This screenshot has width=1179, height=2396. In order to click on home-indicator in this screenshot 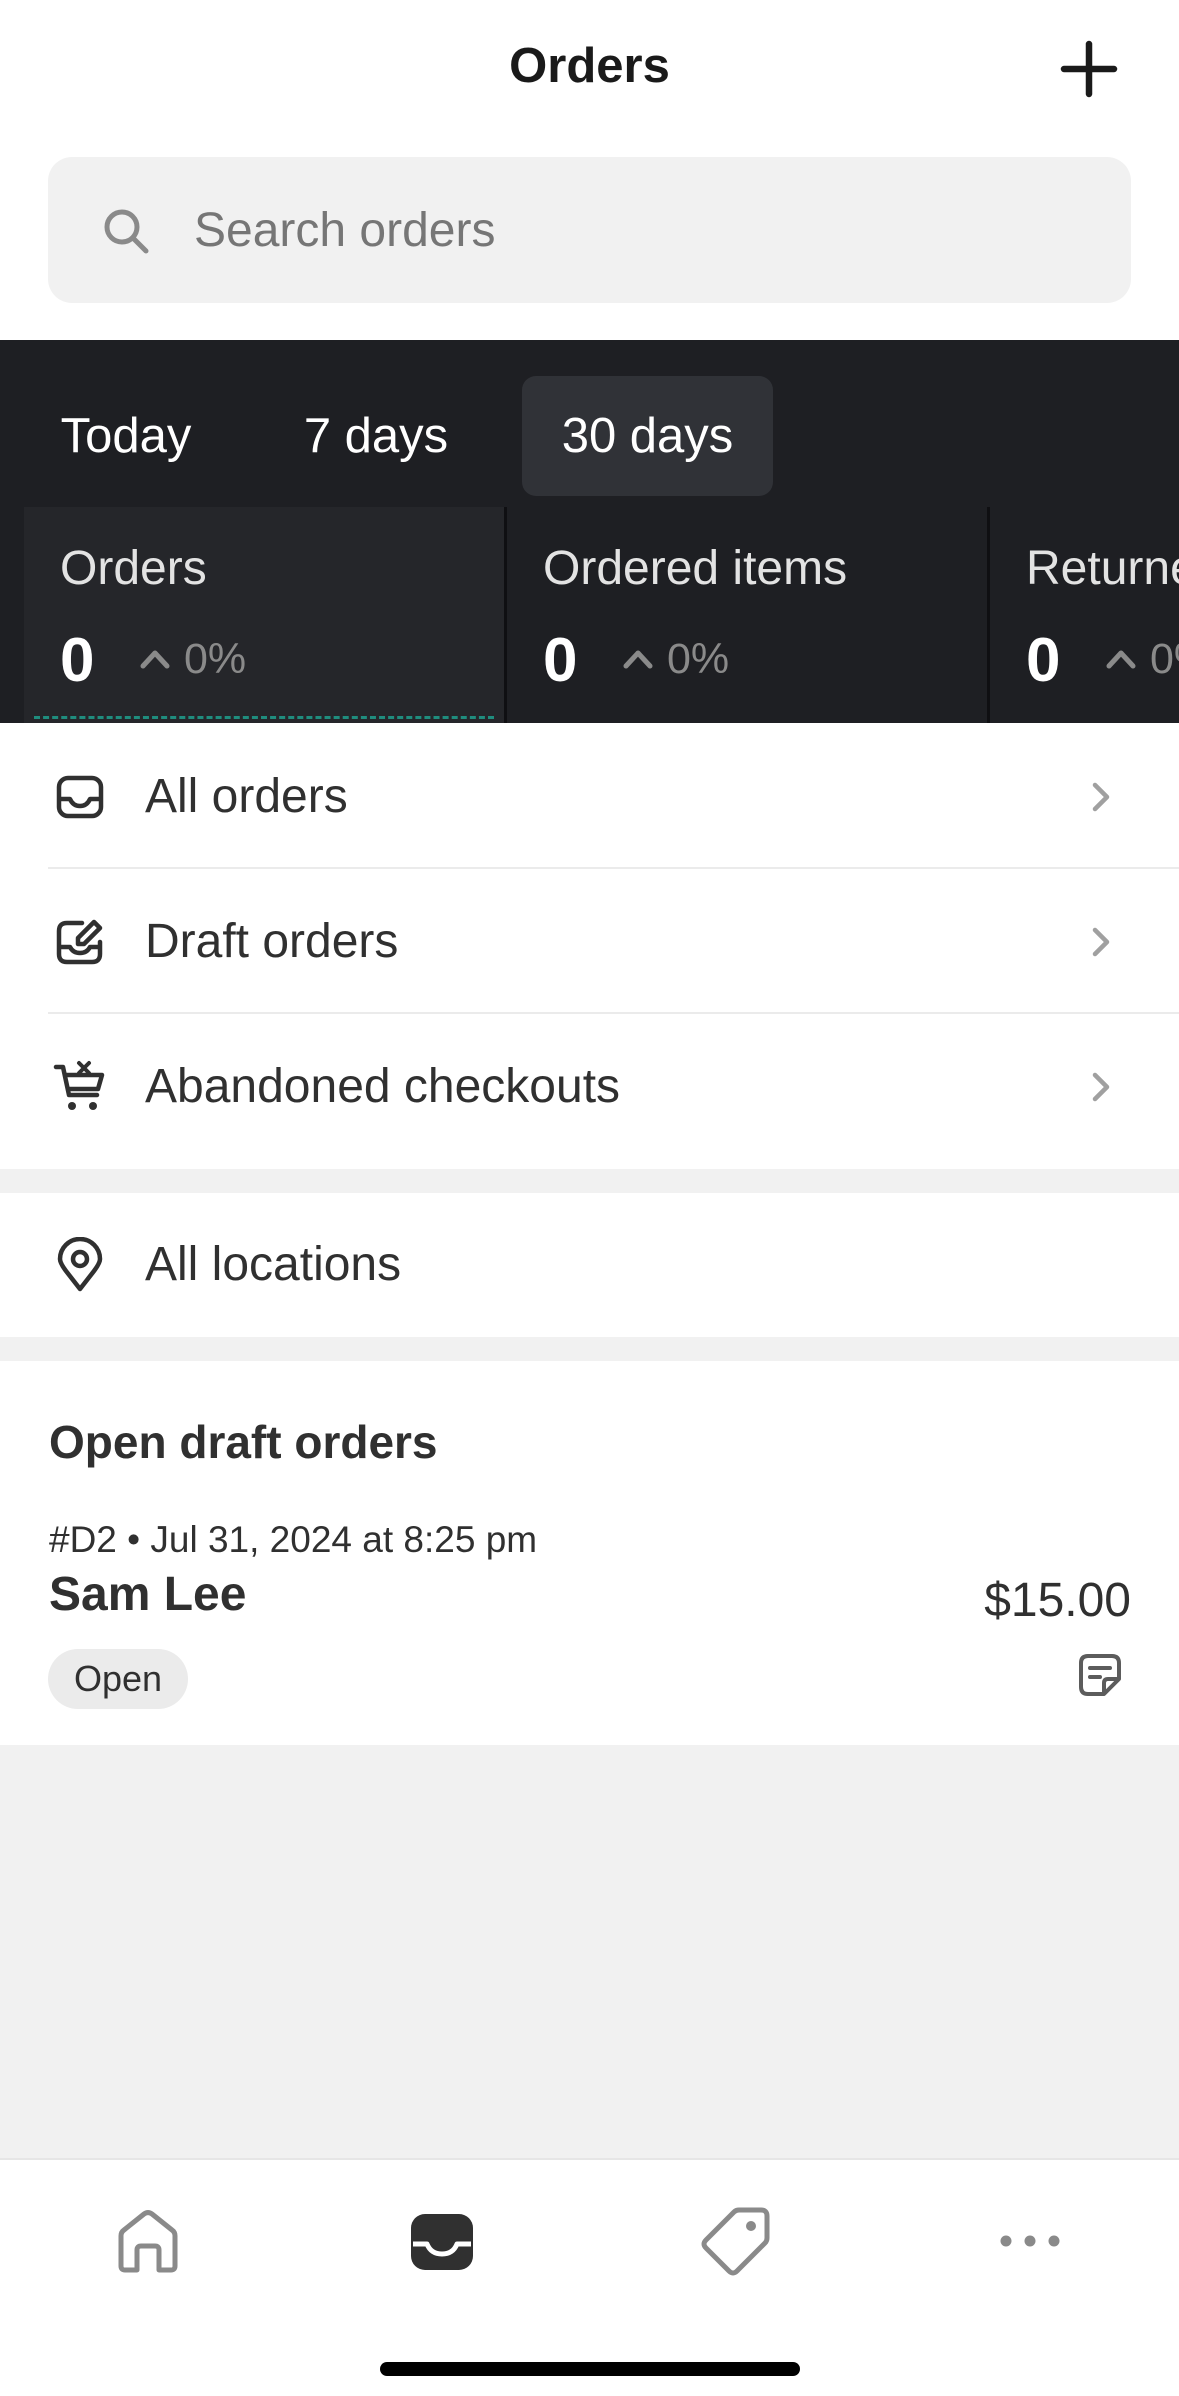, I will do `click(590, 2369)`.